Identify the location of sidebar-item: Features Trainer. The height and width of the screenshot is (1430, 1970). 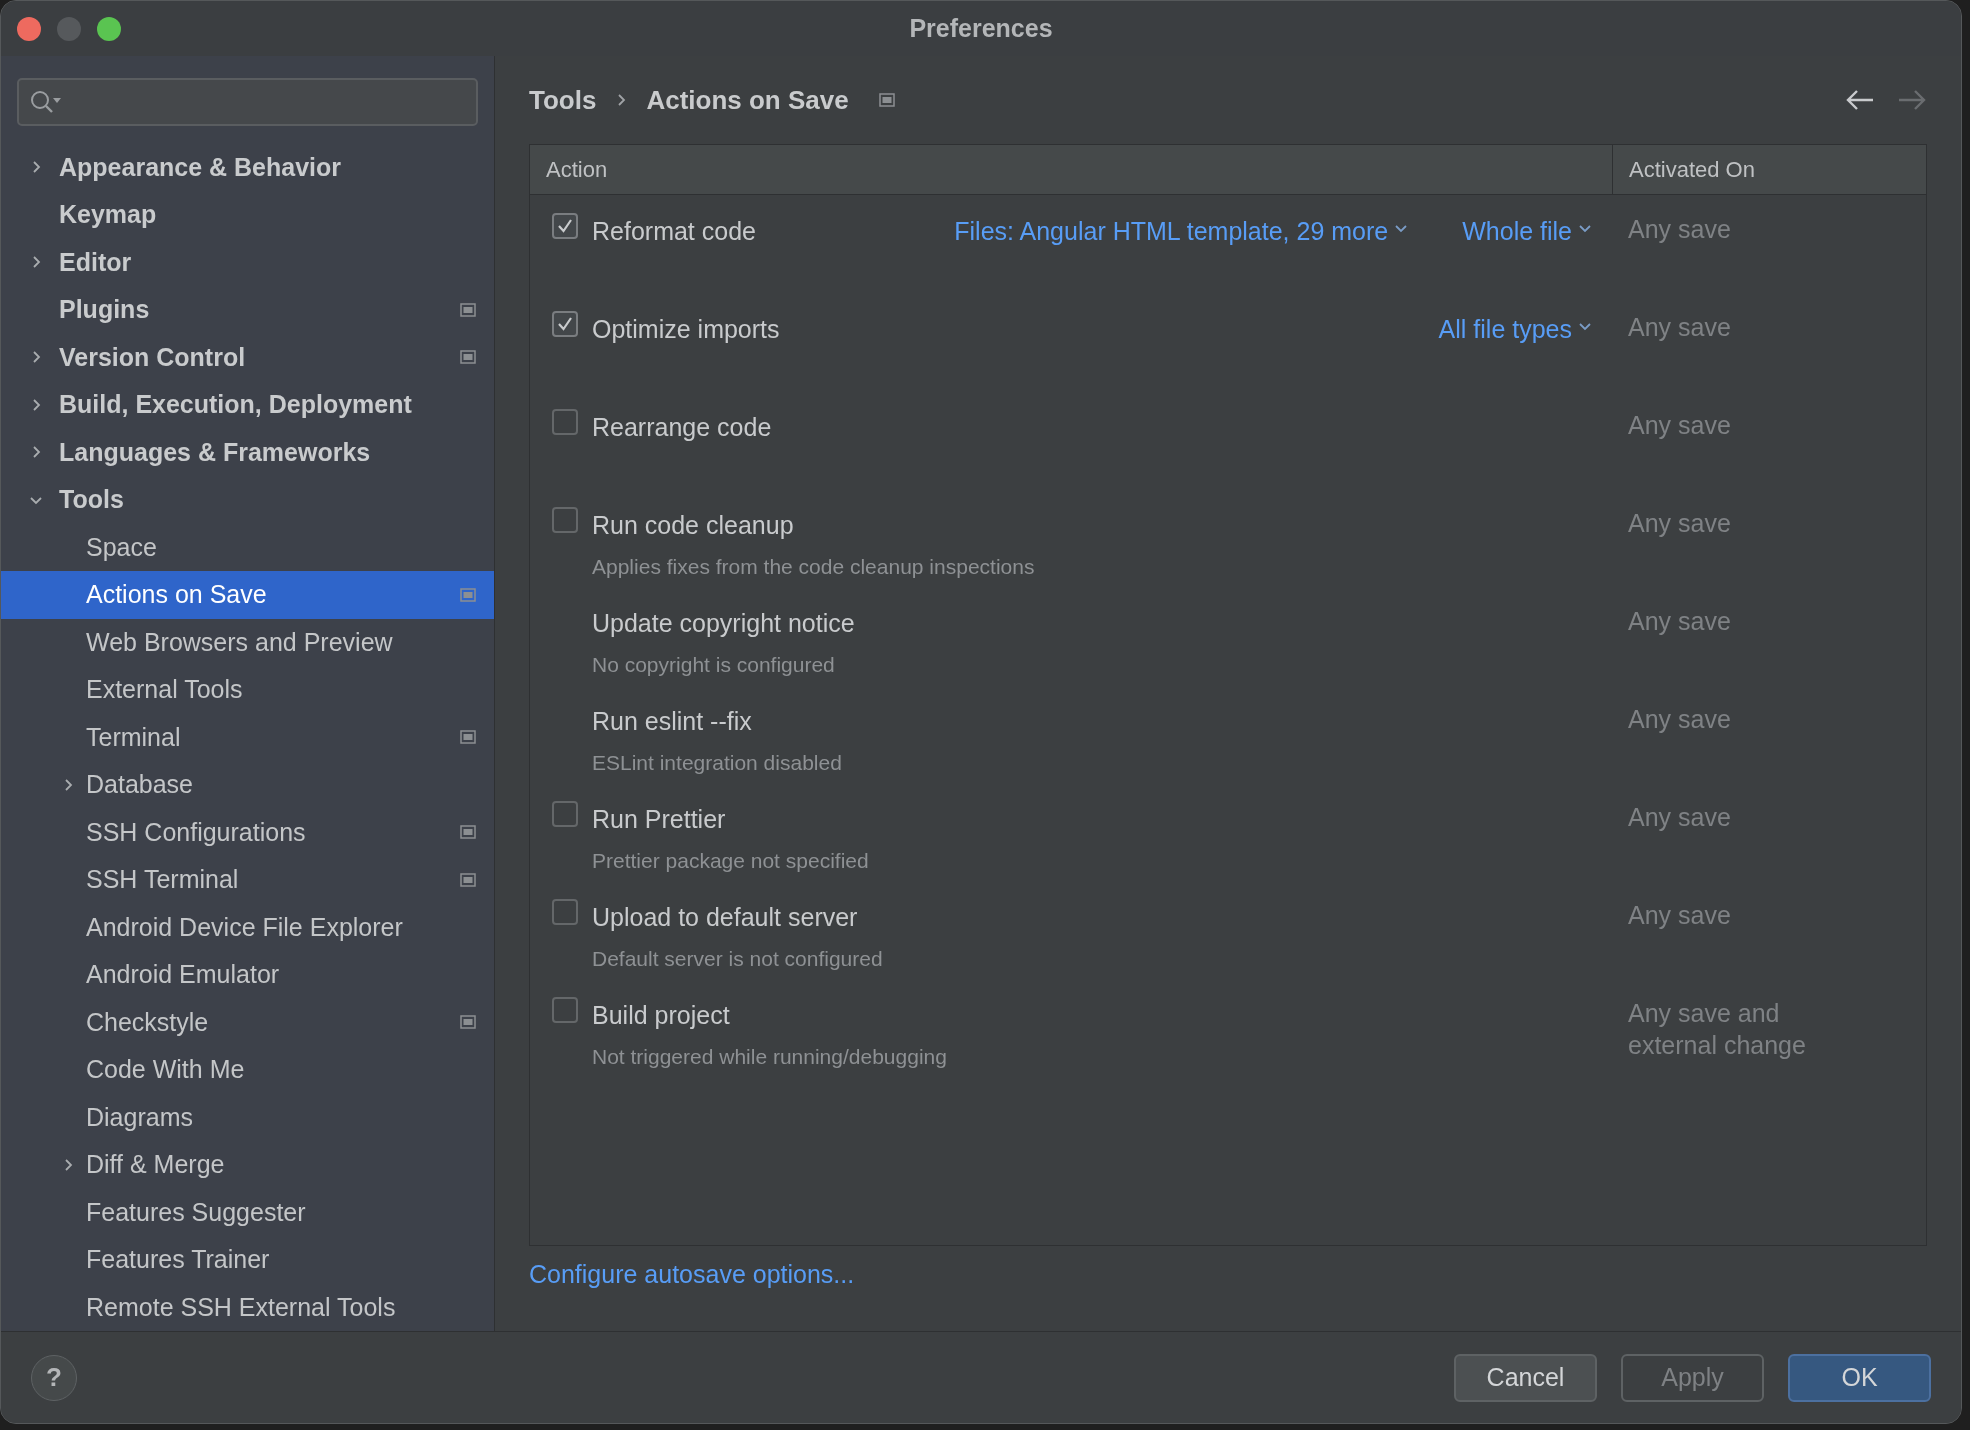
(247, 1260).